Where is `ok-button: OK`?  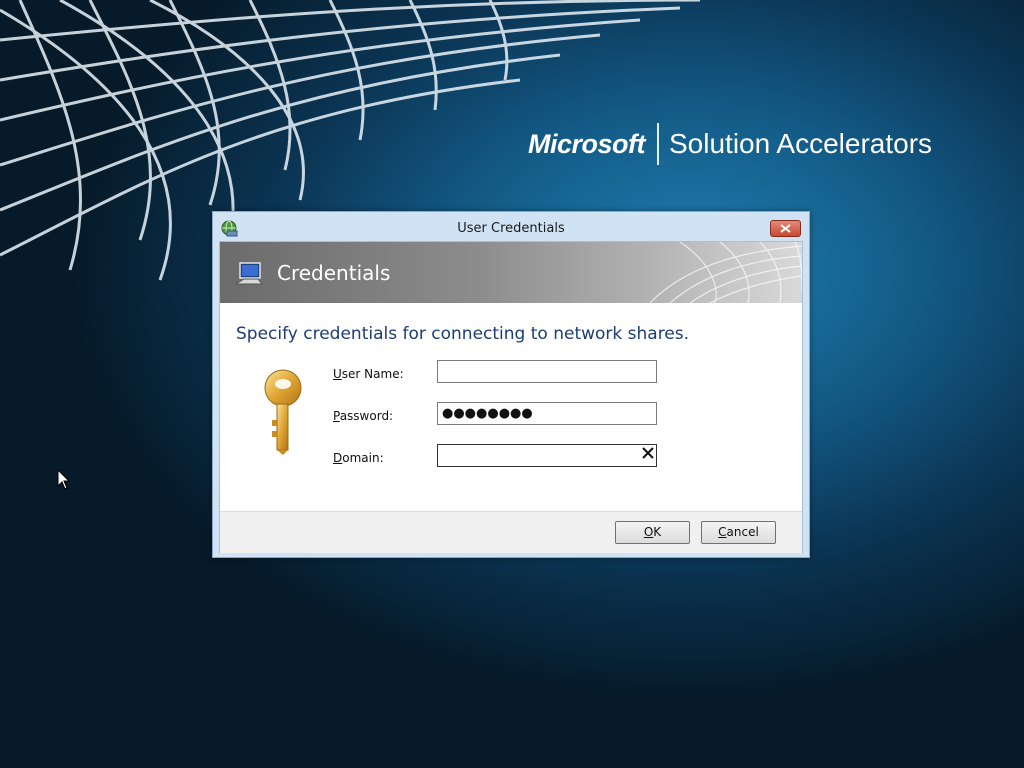 ok-button: OK is located at coordinates (652, 532).